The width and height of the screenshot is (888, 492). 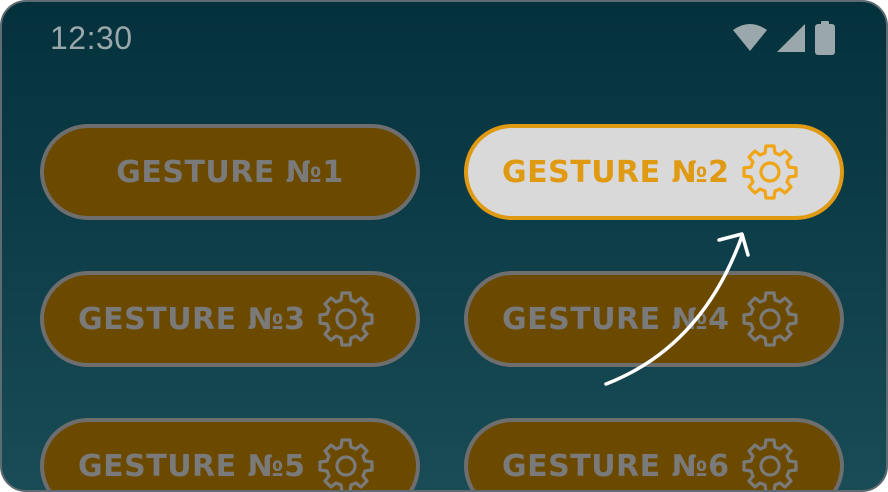 I want to click on gesture-1-button: GESTURE №1, so click(x=230, y=172).